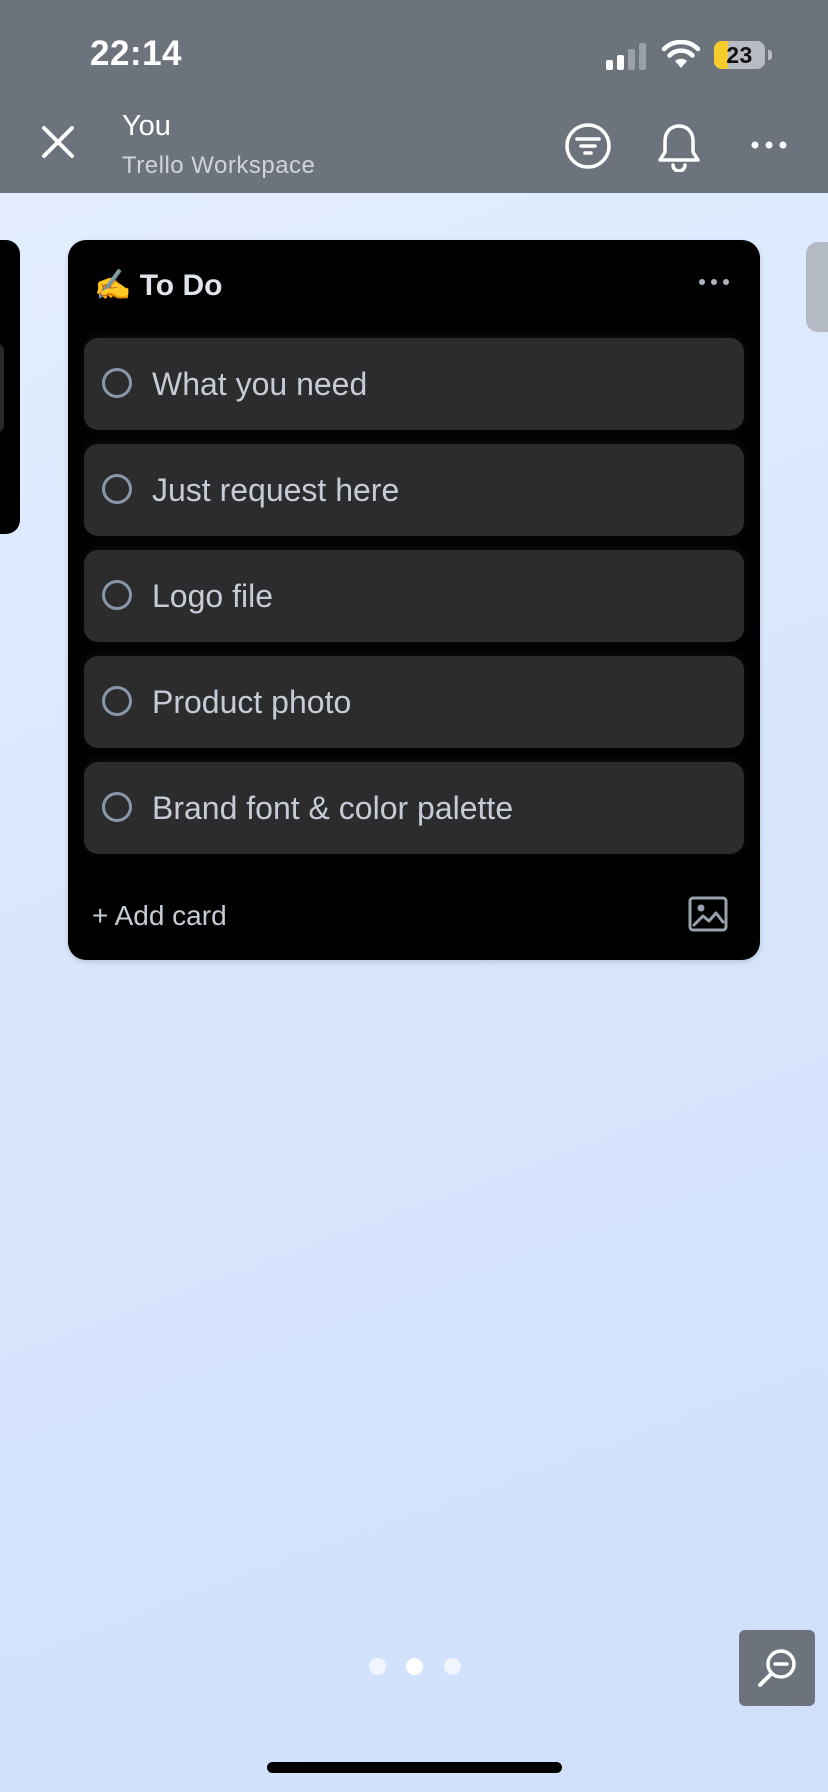  I want to click on card-product-photo: Product photo, so click(414, 702).